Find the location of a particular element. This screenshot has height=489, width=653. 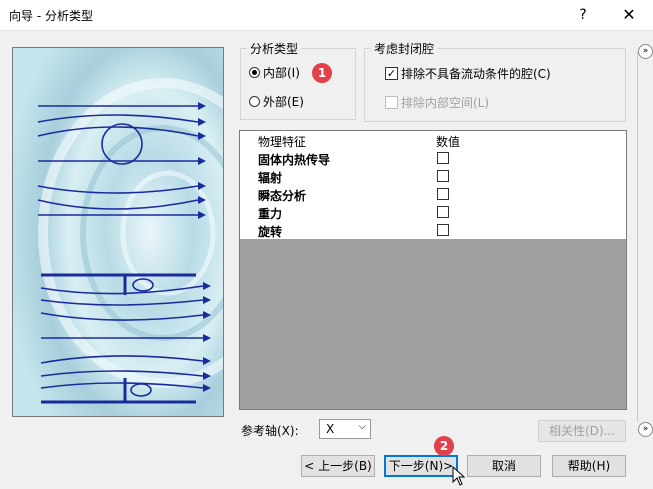

radio-internal: 内部(I) is located at coordinates (274, 72).